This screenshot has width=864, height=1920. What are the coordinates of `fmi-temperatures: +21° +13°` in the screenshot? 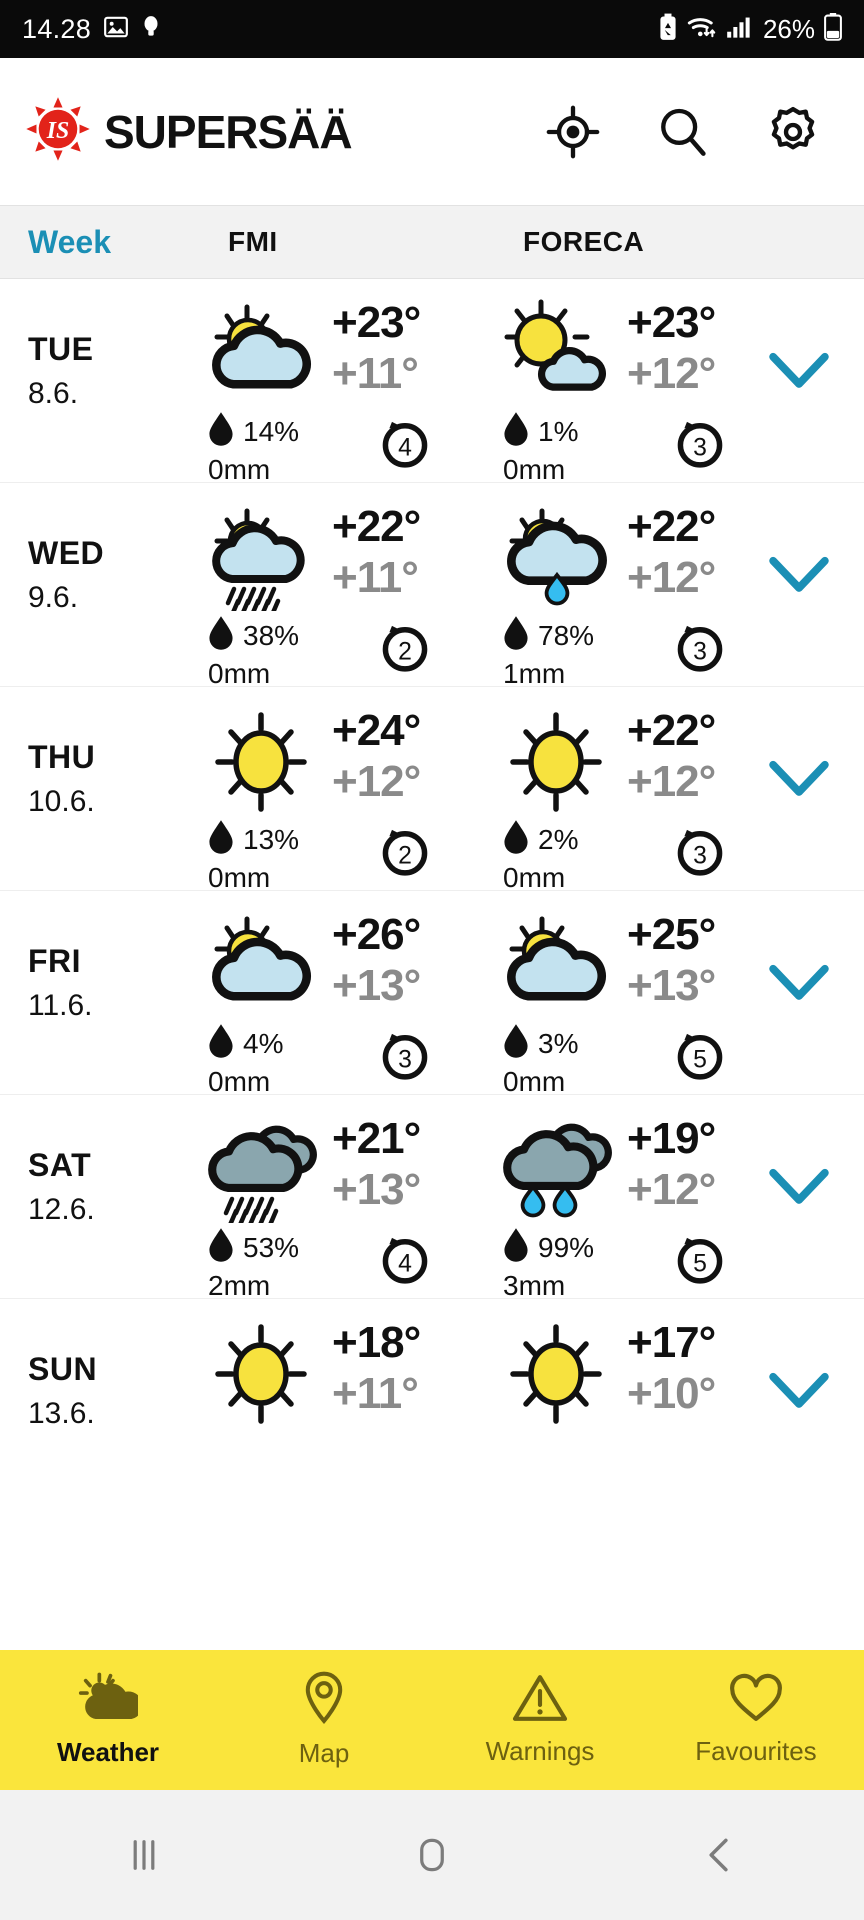 It's located at (376, 1164).